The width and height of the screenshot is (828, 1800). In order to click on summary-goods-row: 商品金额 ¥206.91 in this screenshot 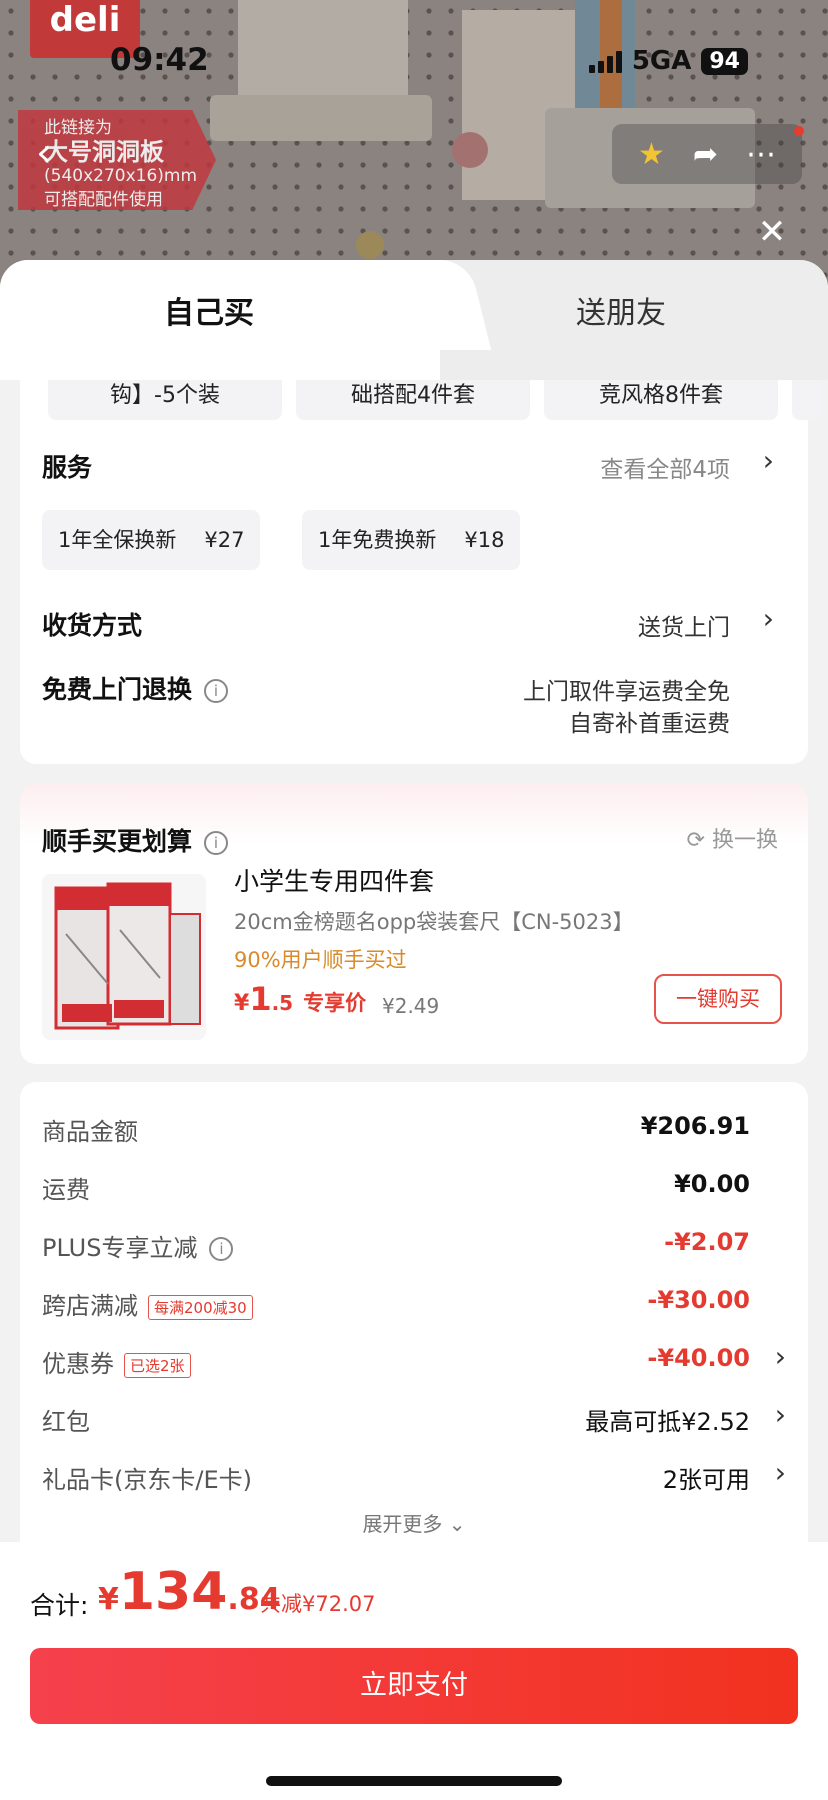, I will do `click(414, 1126)`.